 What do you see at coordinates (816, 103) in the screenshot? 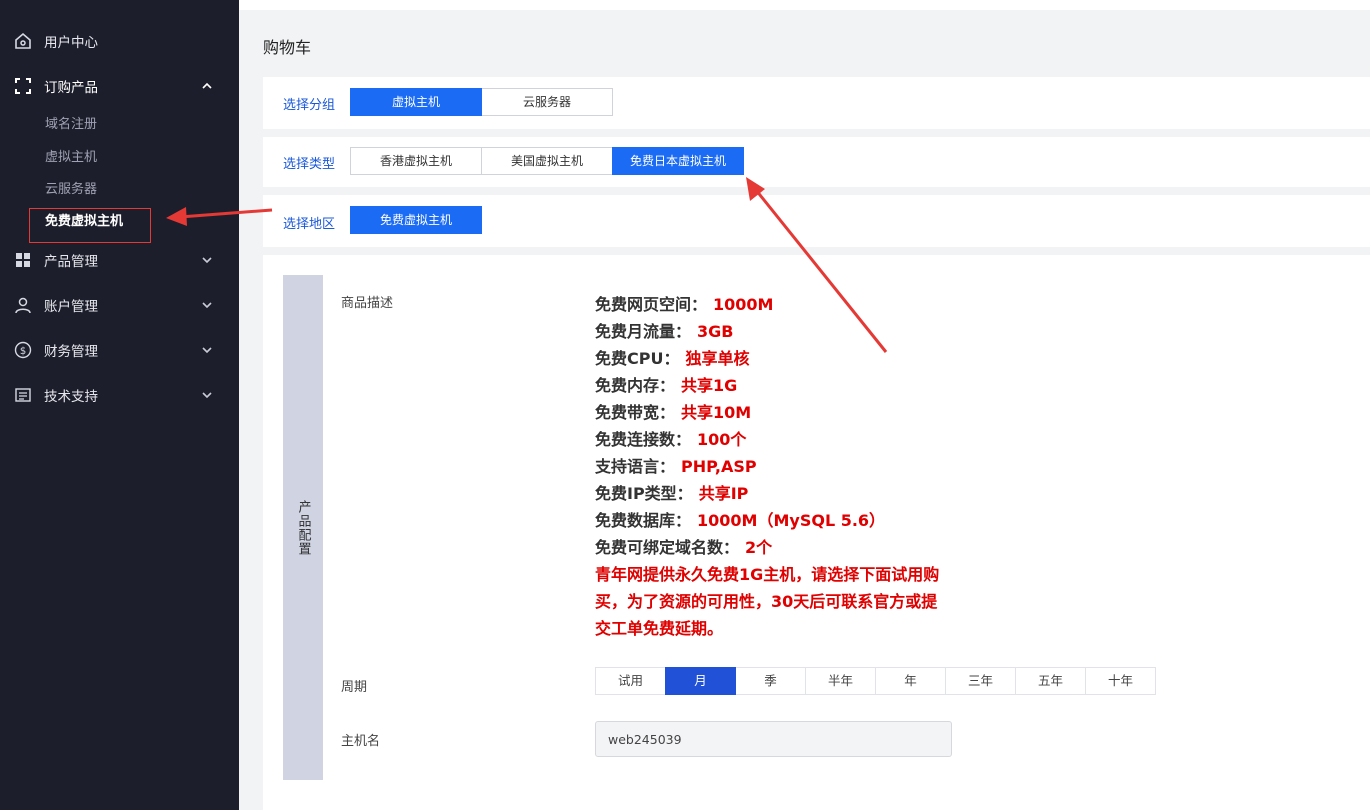
I see `group-row: 选择分组 虚拟主机 云服务器` at bounding box center [816, 103].